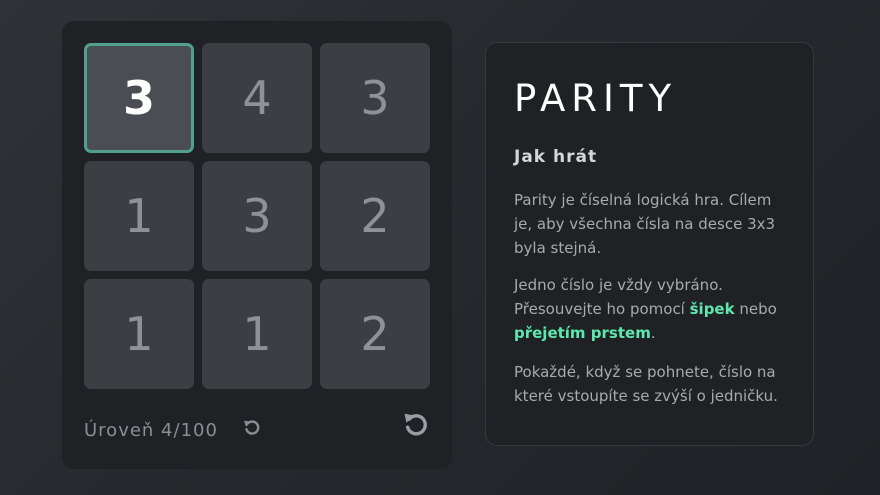 The height and width of the screenshot is (495, 880). Describe the element at coordinates (375, 216) in the screenshot. I see `tile-6: 2` at that location.